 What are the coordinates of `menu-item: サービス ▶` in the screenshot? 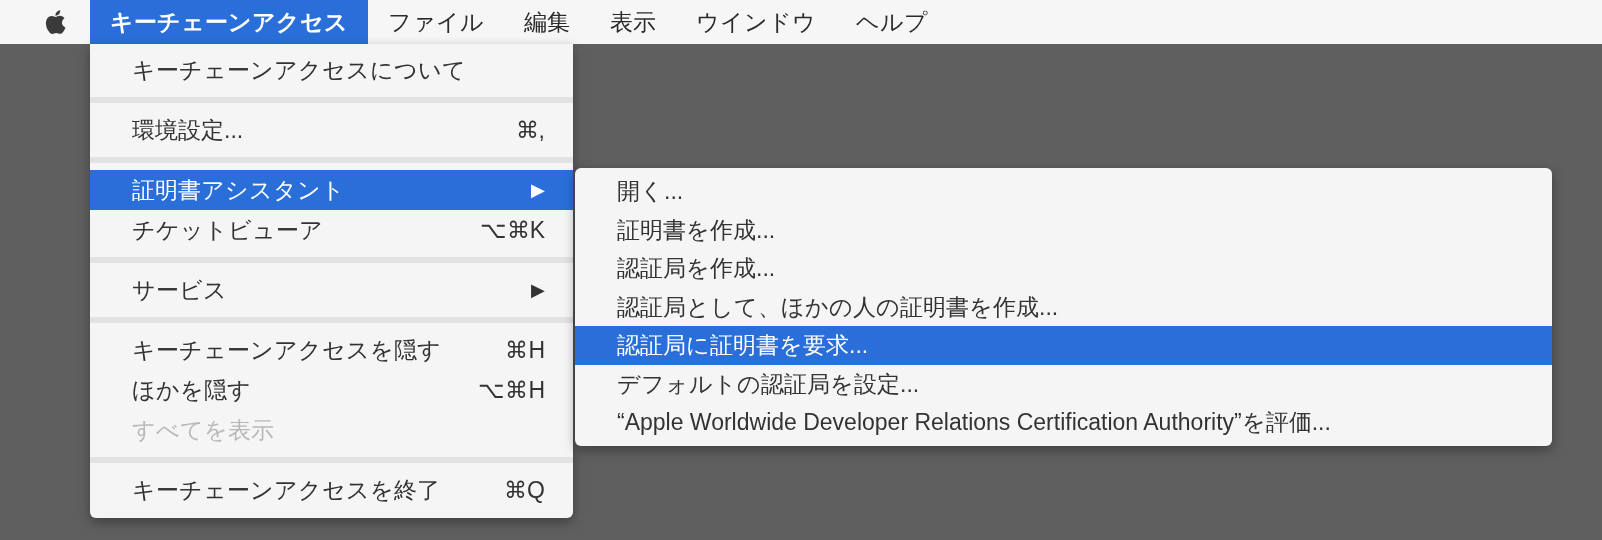 It's located at (331, 290).